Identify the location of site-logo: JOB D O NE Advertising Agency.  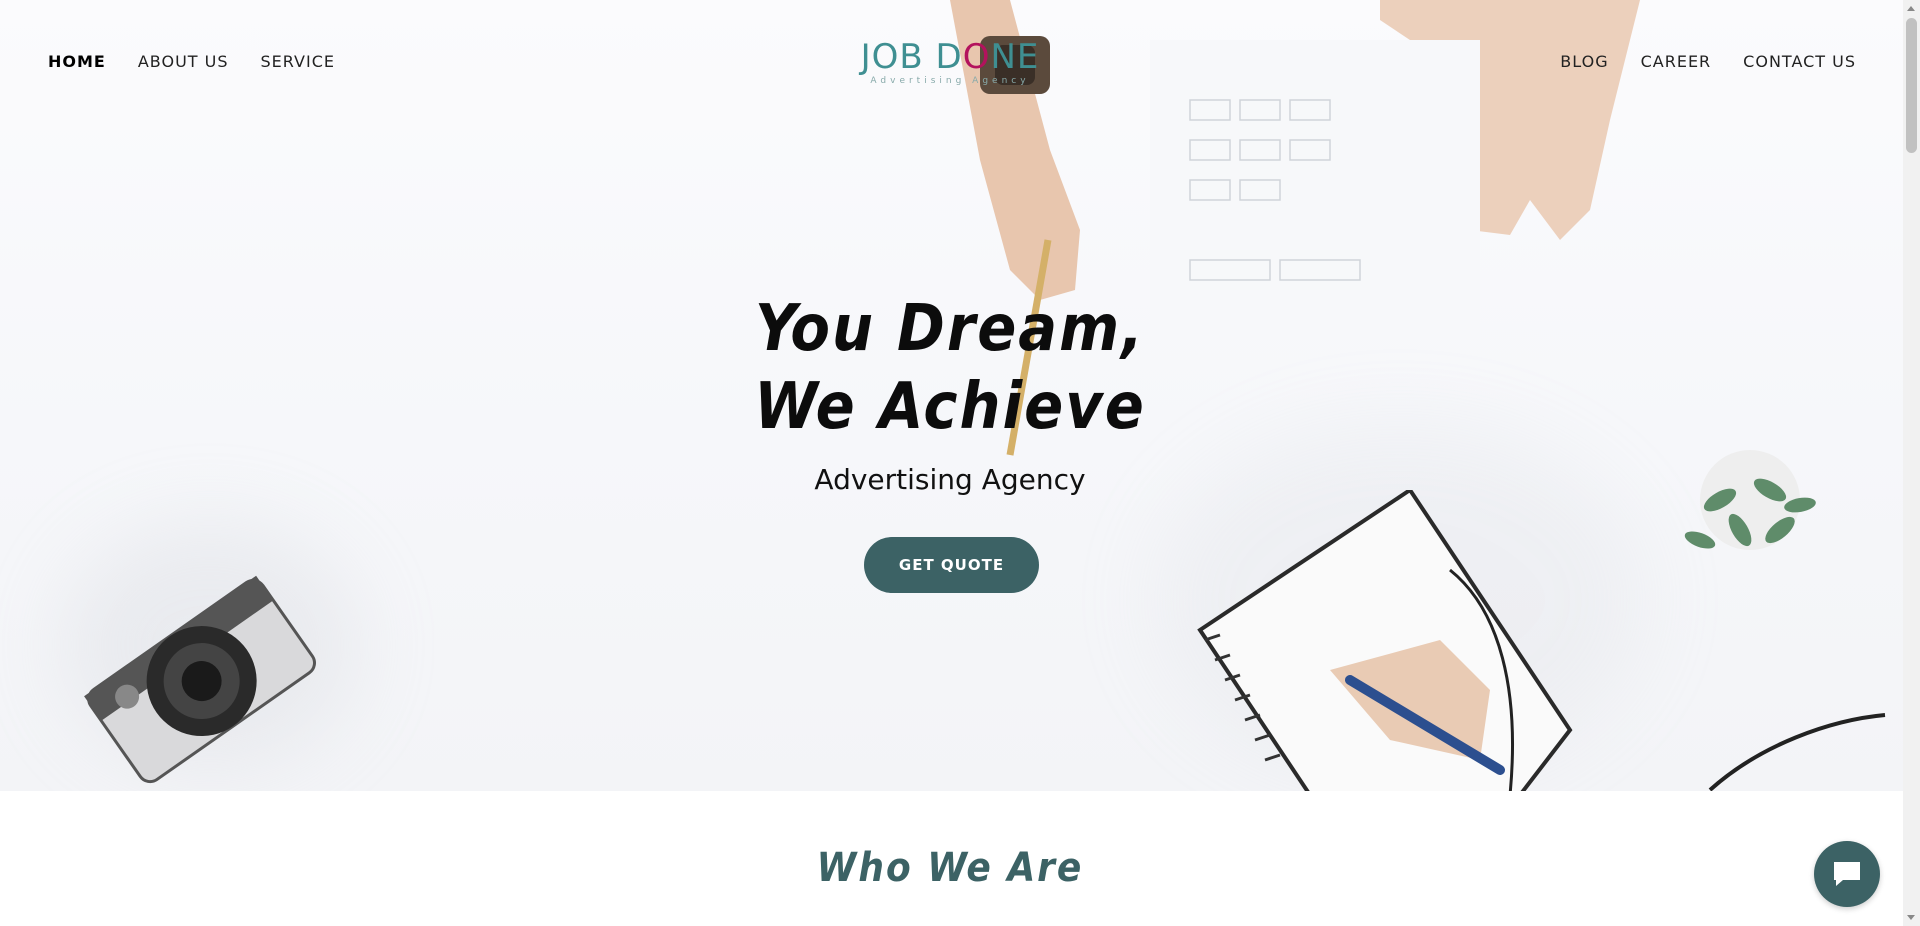
(950, 66).